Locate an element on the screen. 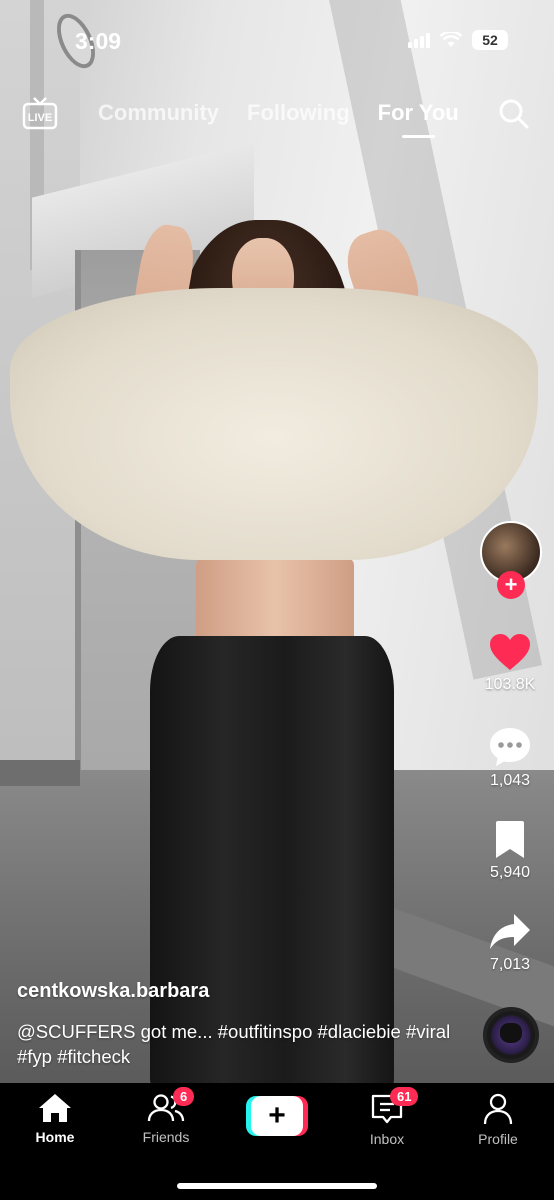 This screenshot has width=554, height=1200. create-button: + is located at coordinates (277, 1116).